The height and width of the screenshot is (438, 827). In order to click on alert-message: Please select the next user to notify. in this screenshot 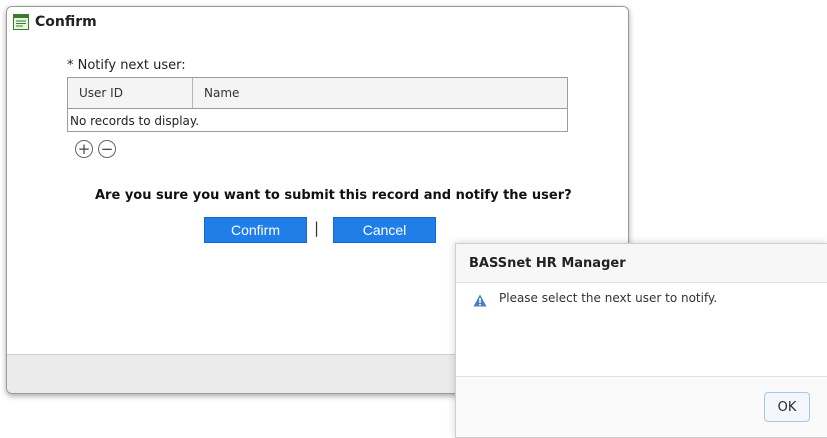, I will do `click(608, 298)`.